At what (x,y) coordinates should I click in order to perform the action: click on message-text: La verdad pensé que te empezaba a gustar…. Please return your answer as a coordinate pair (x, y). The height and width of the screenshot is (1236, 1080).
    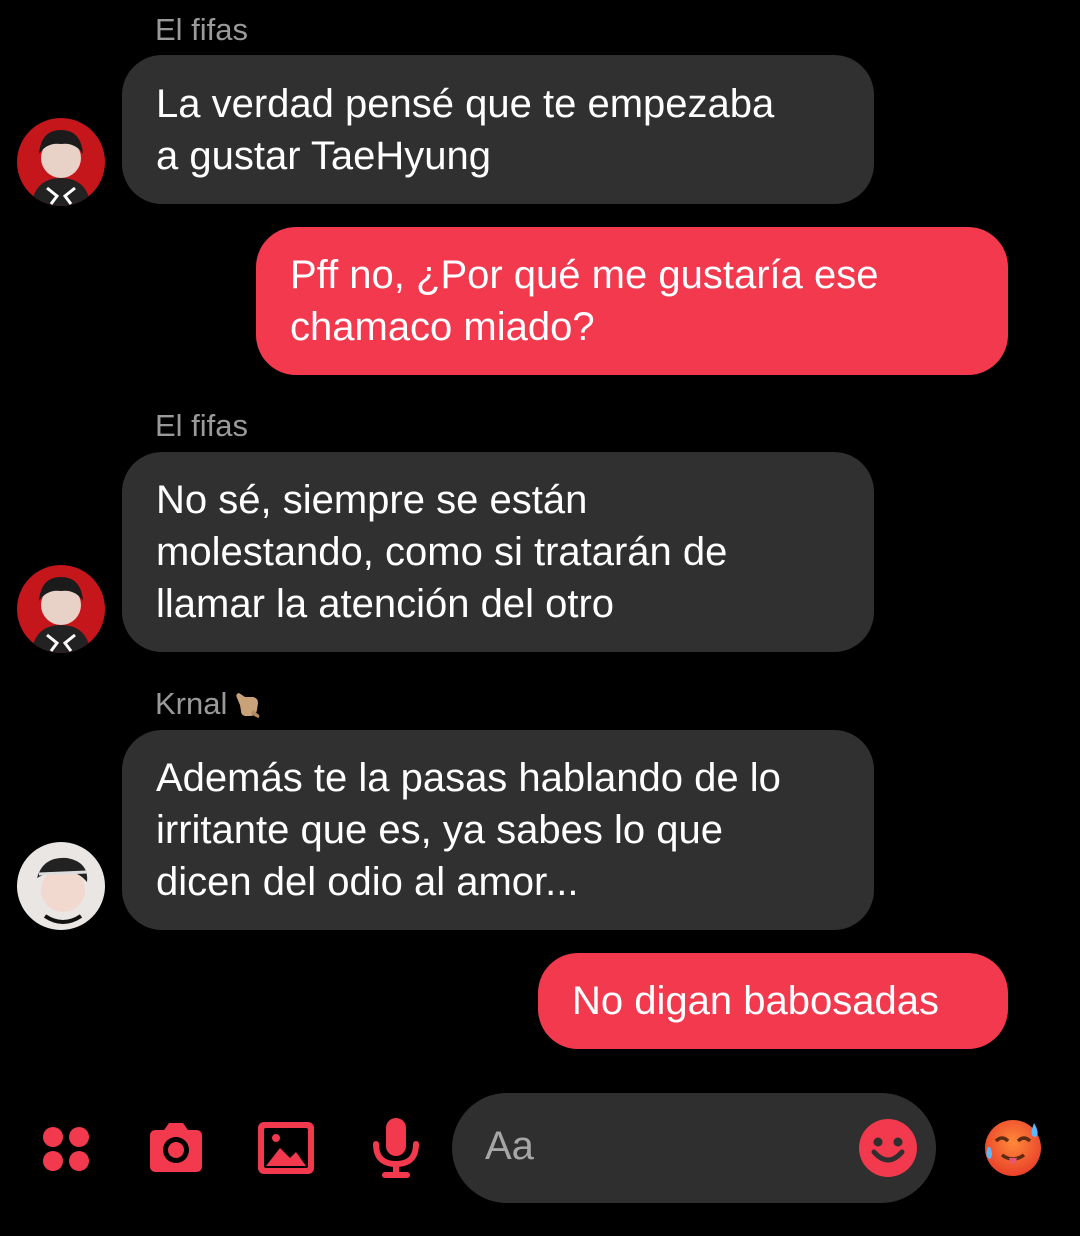
    Looking at the image, I should click on (465, 129).